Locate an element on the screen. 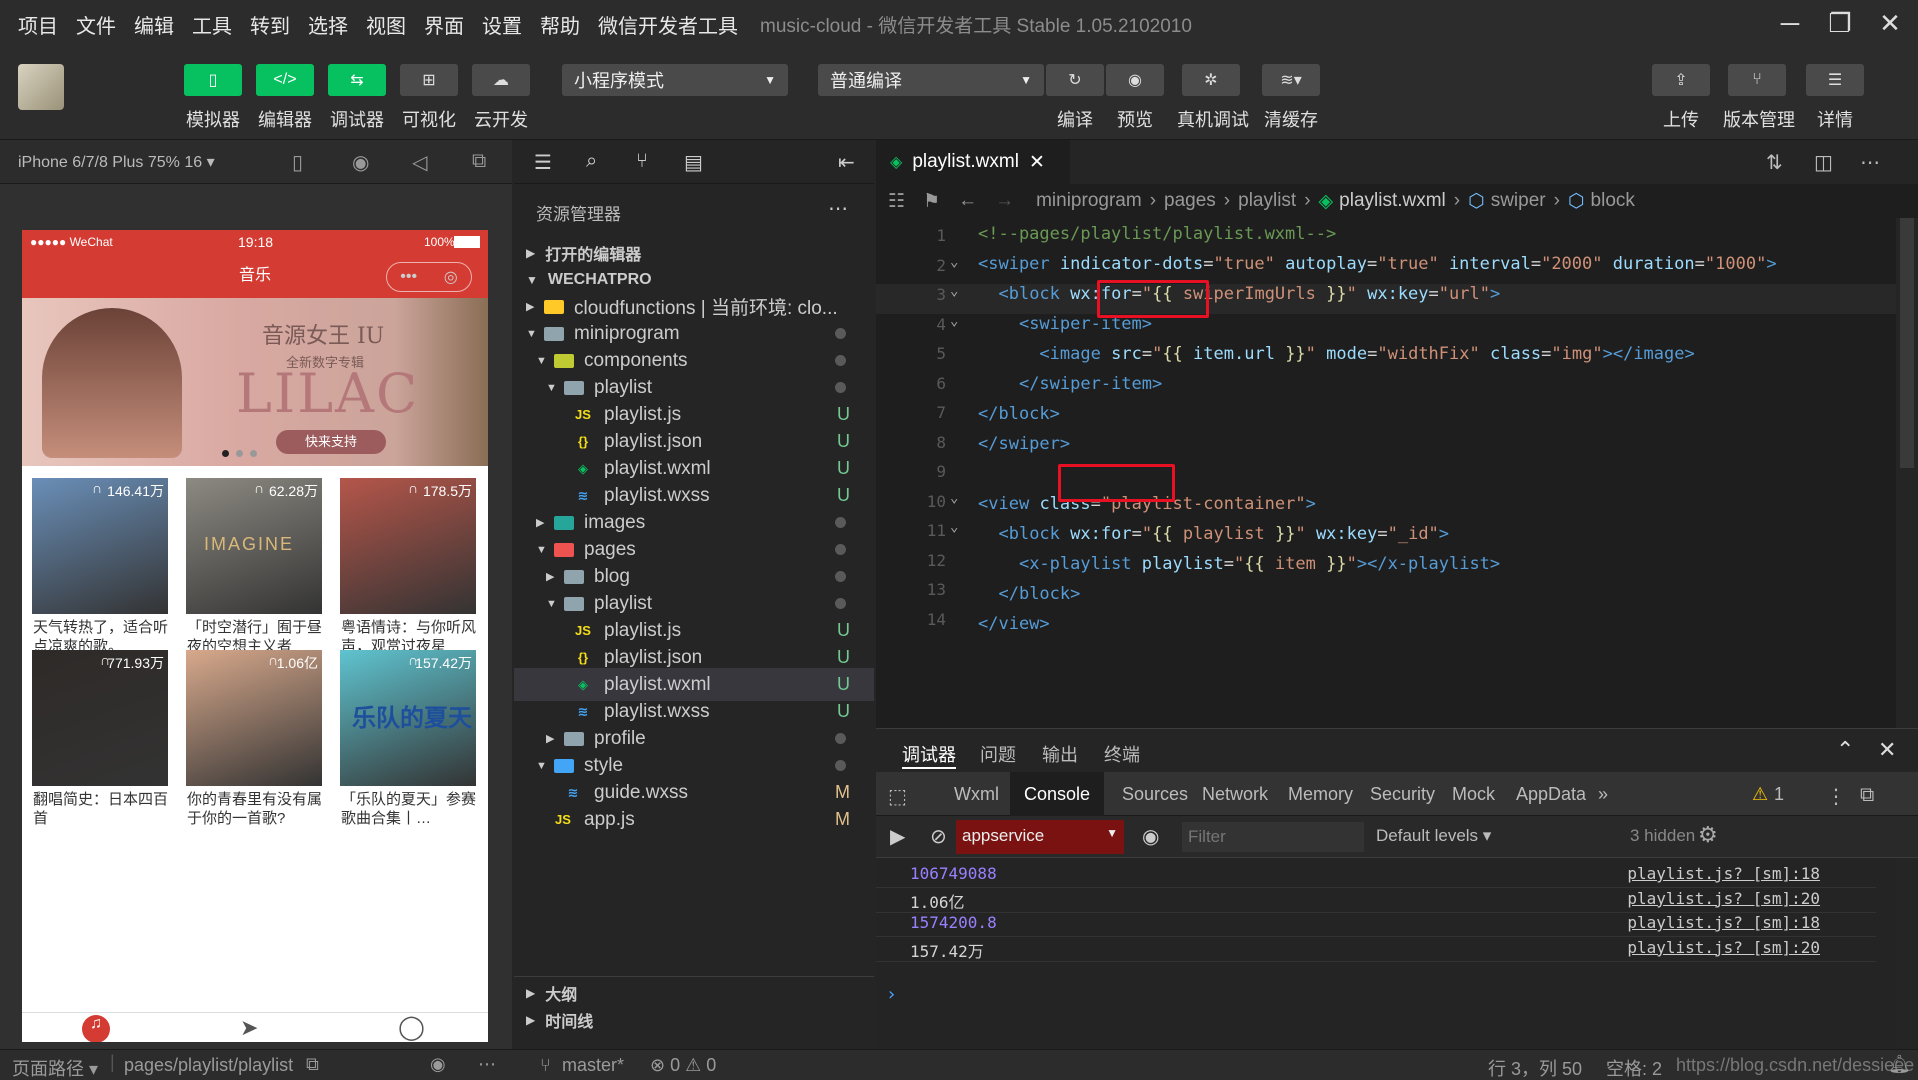  preview-icon: ◉ is located at coordinates (1135, 80).